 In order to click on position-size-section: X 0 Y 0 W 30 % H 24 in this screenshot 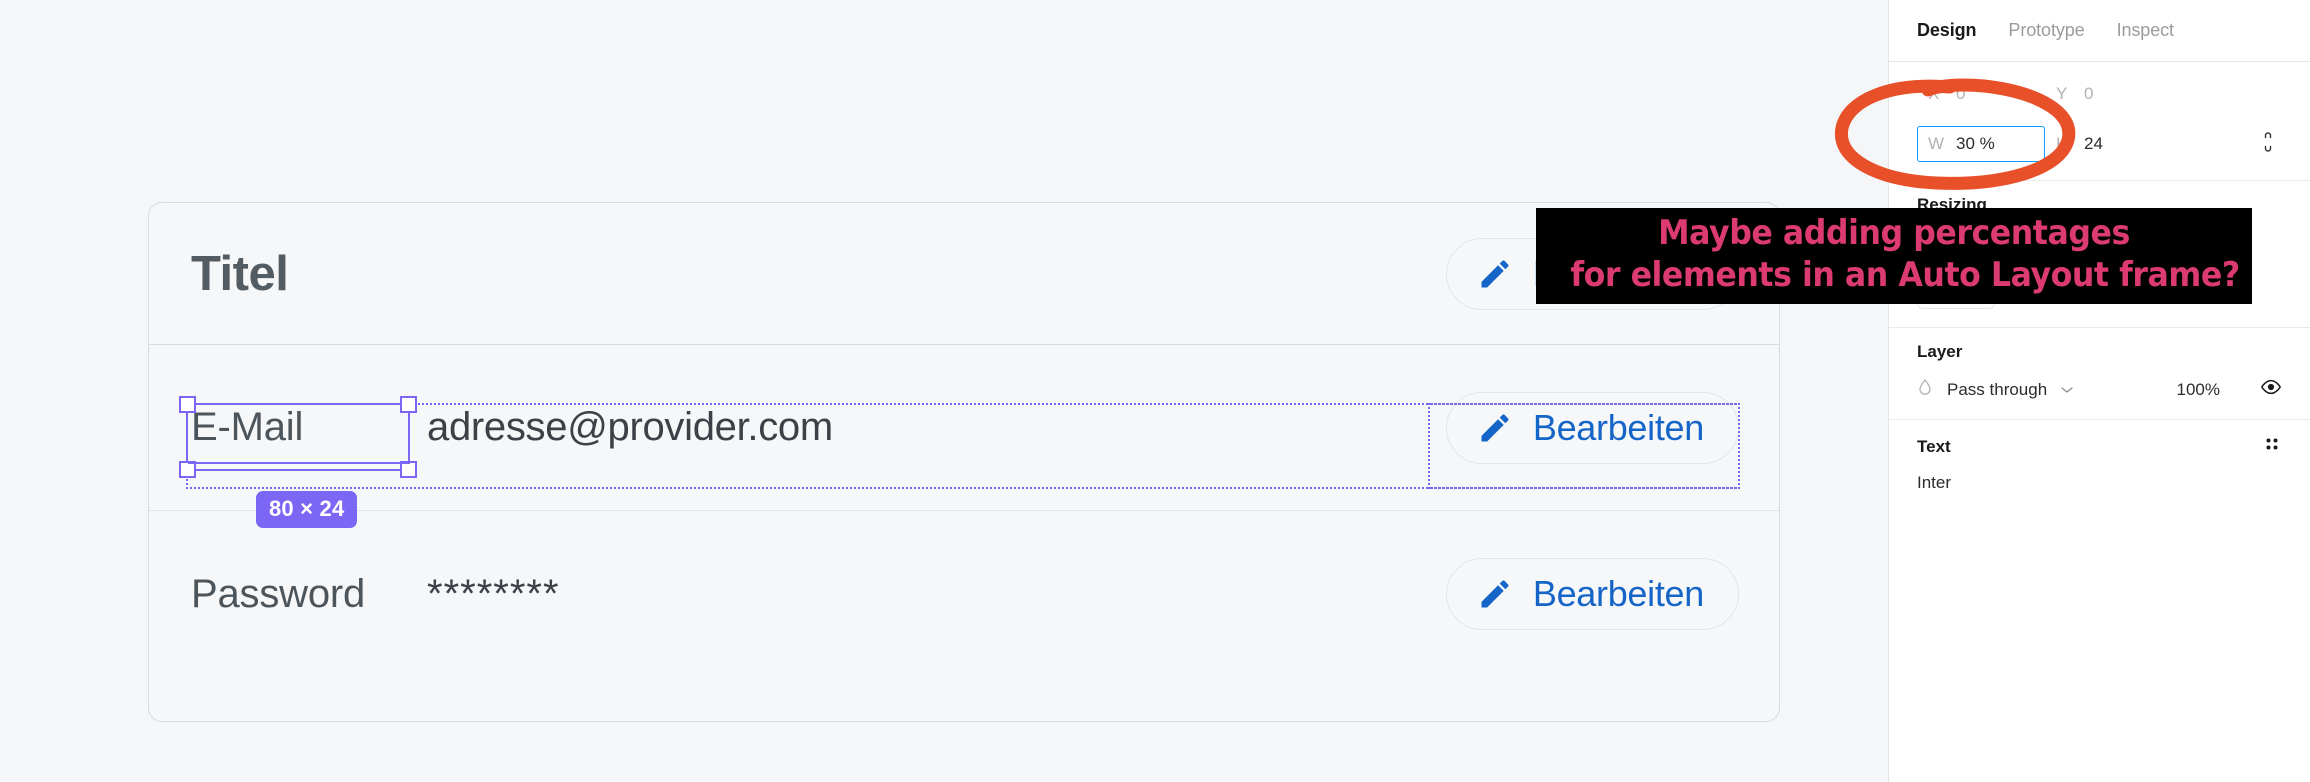, I will do `click(2099, 121)`.